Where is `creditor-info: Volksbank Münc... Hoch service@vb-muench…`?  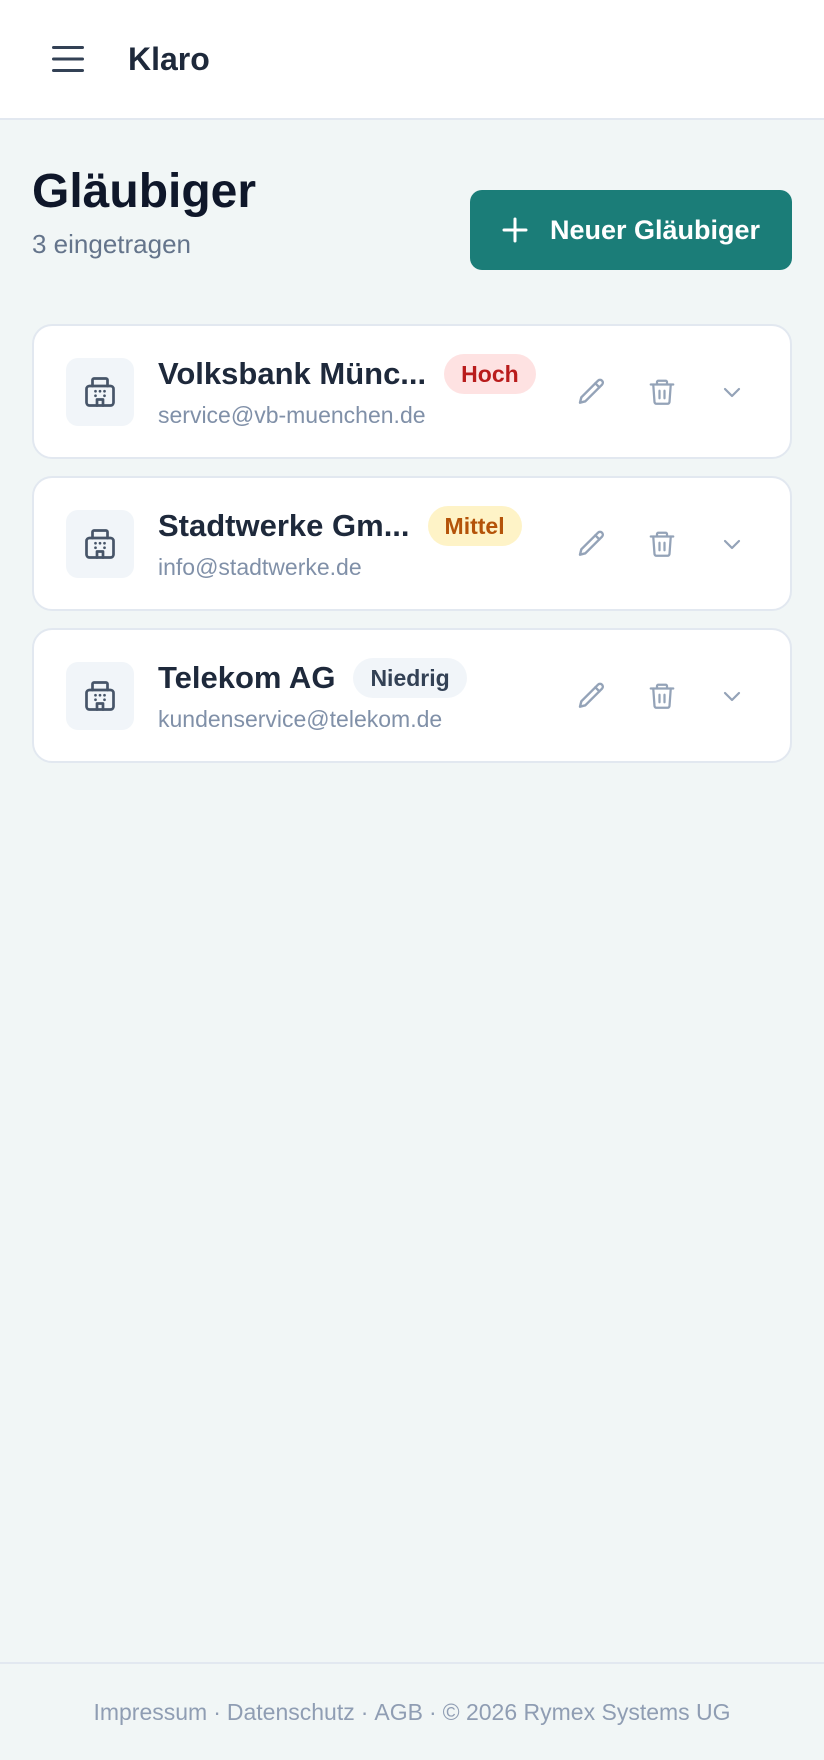
creditor-info: Volksbank Münc... Hoch service@vb-muench… is located at coordinates (350, 391).